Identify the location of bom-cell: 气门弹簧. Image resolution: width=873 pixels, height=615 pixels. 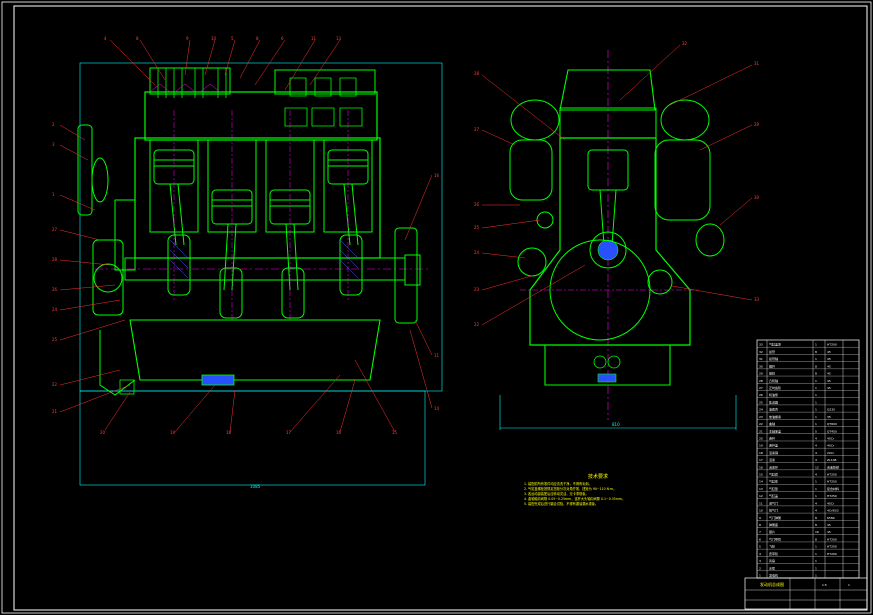
(775, 517).